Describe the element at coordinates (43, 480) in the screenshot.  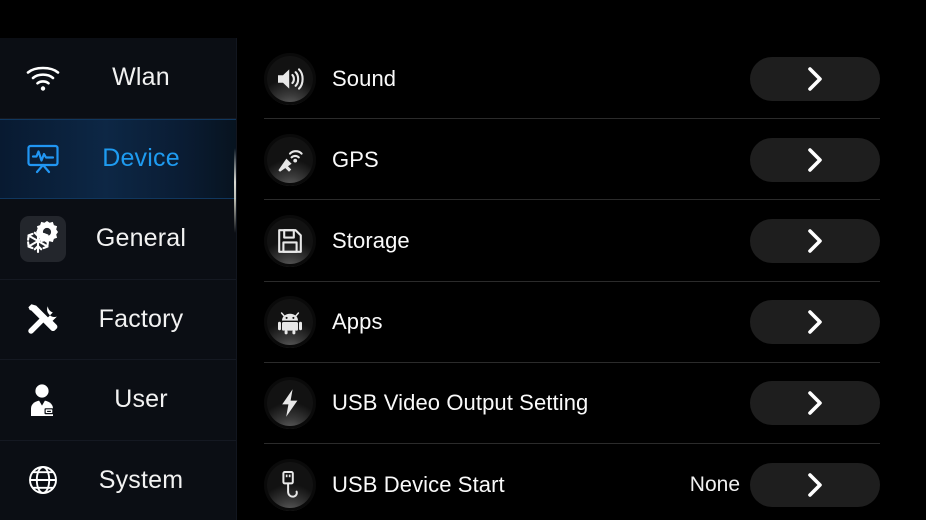
I see `globe-icon` at that location.